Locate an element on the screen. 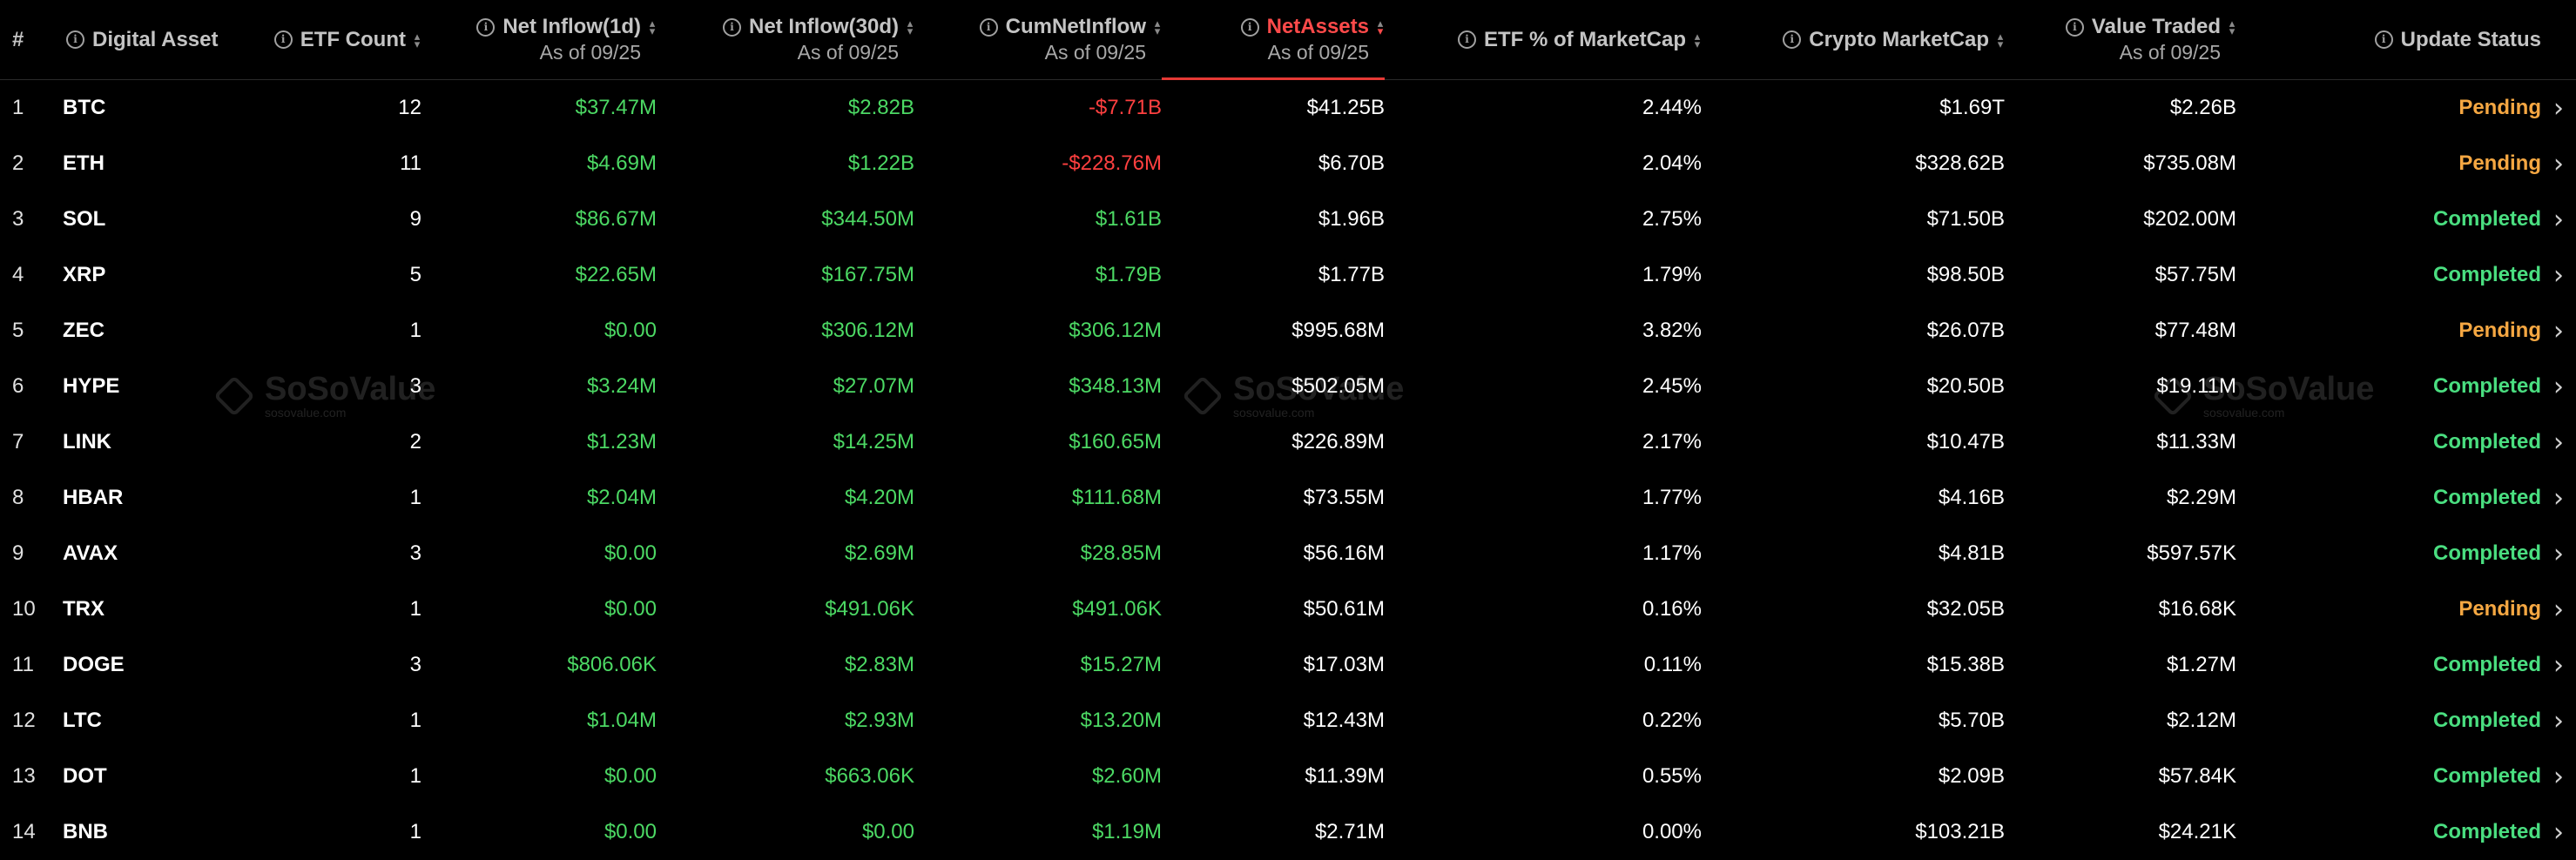  column-header-net-assets: i NetAssets ▴ ▾ As of 09/25 is located at coordinates (1273, 40).